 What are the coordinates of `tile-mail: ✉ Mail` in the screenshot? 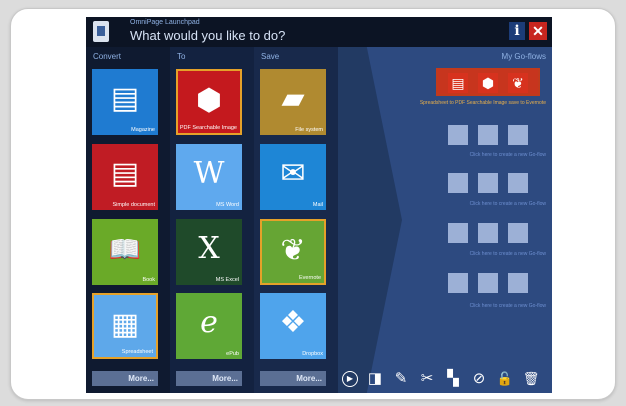 It's located at (293, 177).